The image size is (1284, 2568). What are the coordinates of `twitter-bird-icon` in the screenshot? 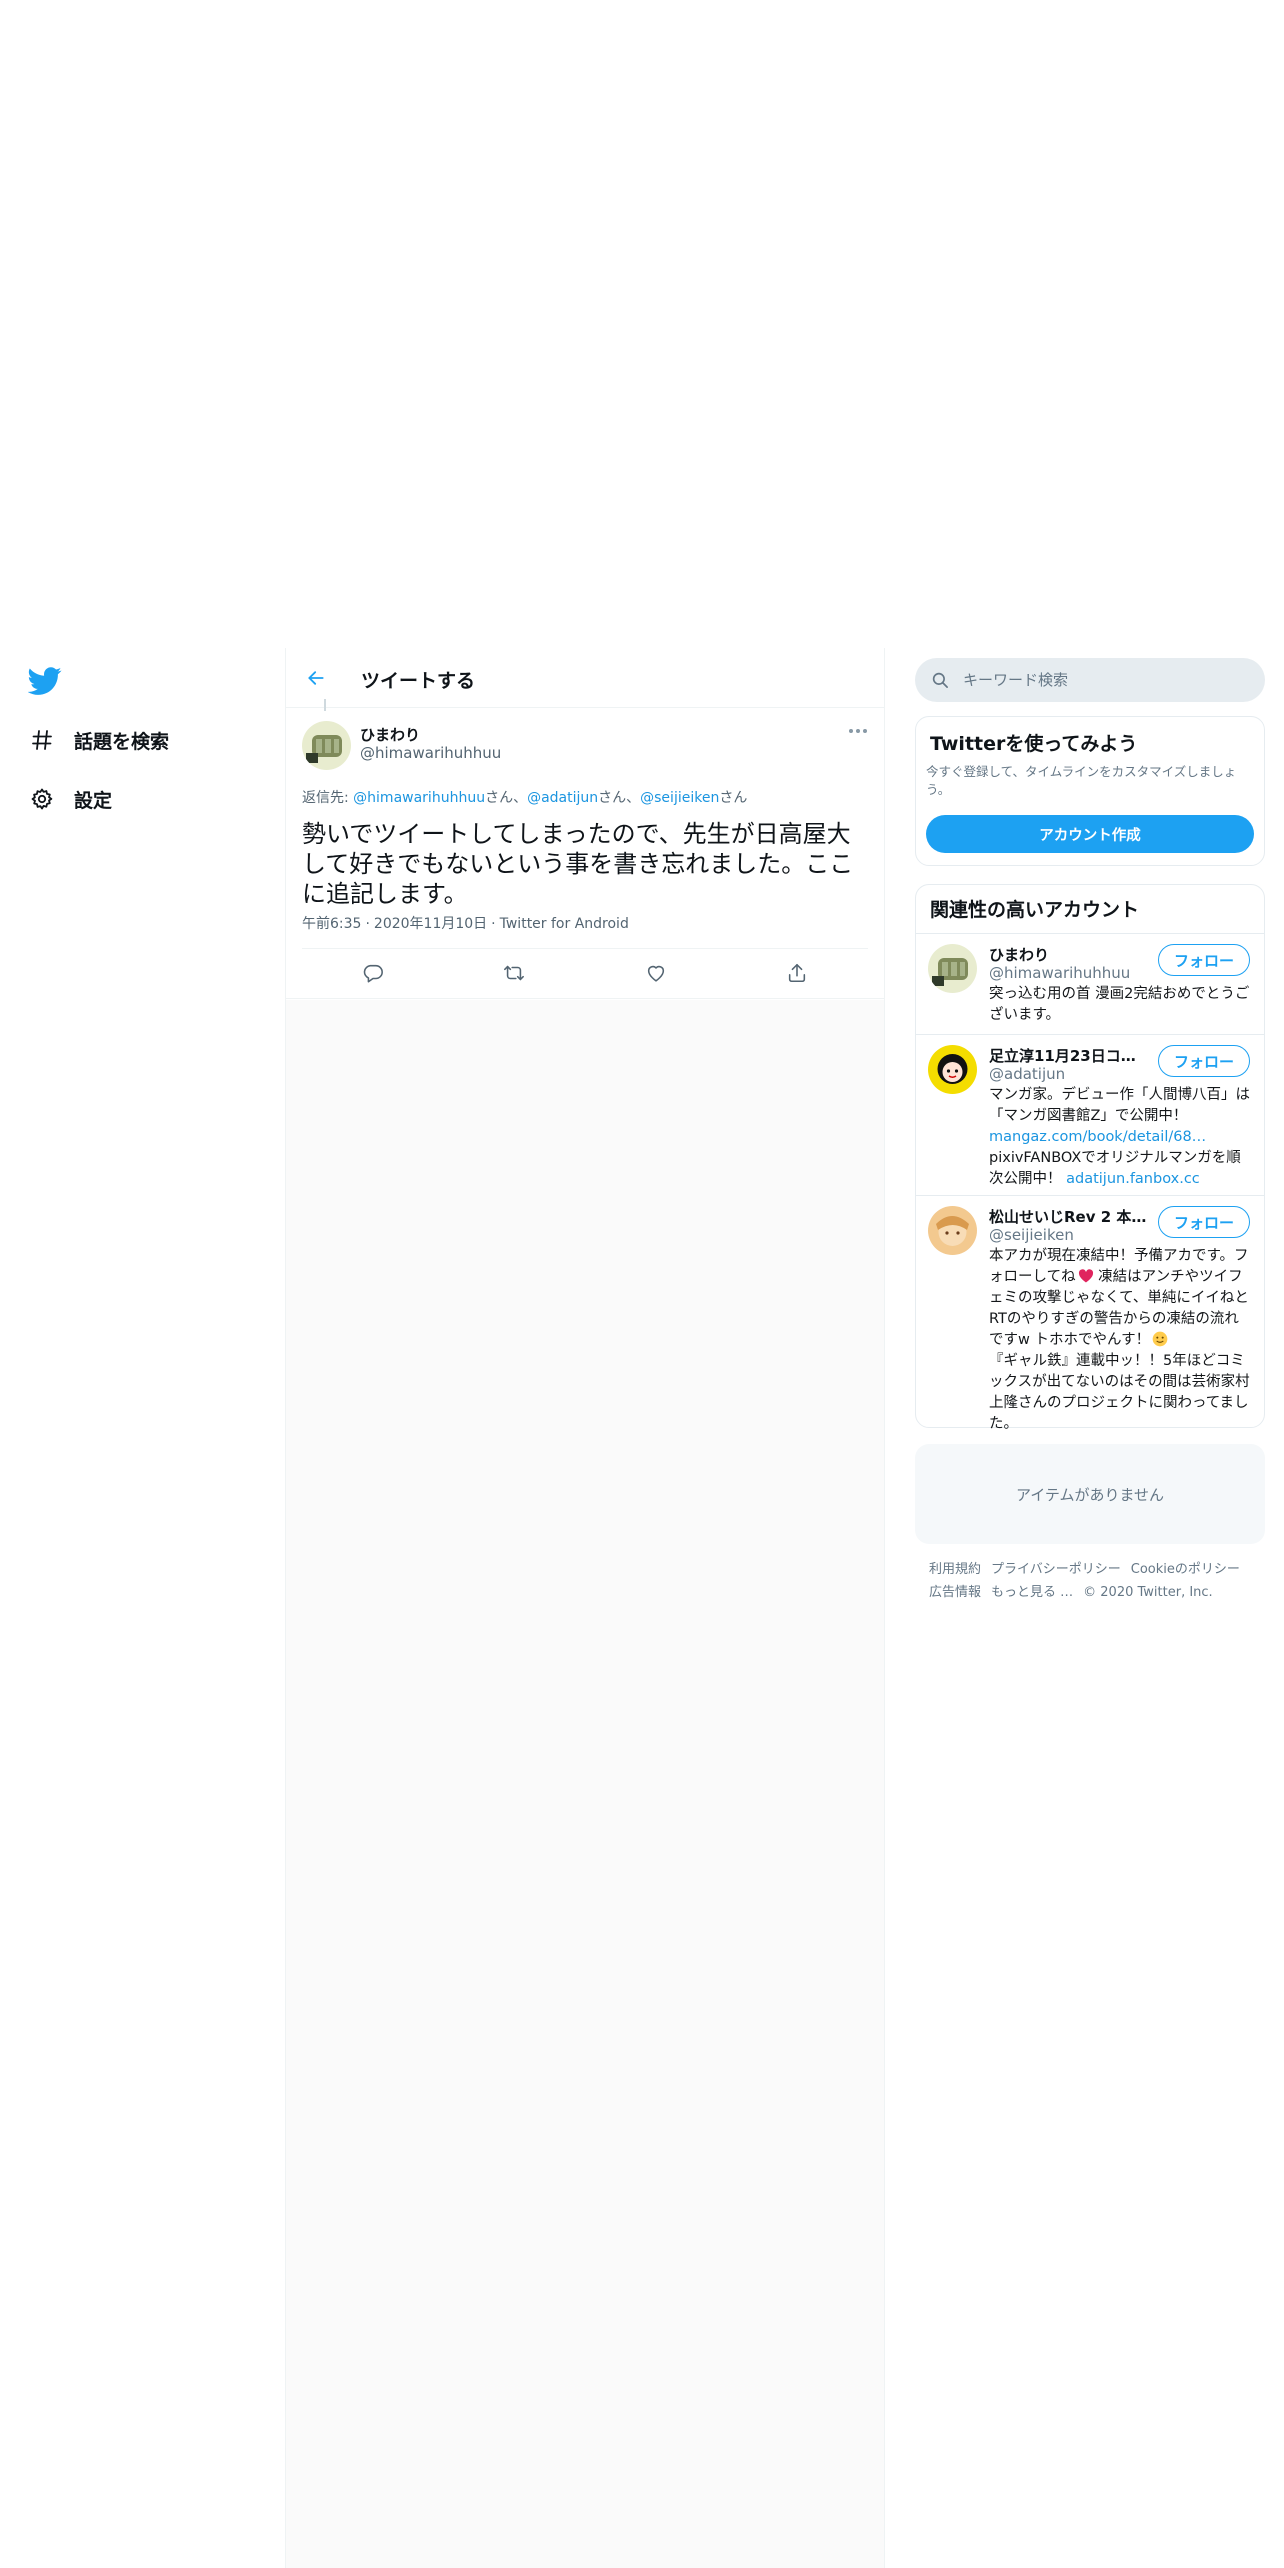 It's located at (44, 681).